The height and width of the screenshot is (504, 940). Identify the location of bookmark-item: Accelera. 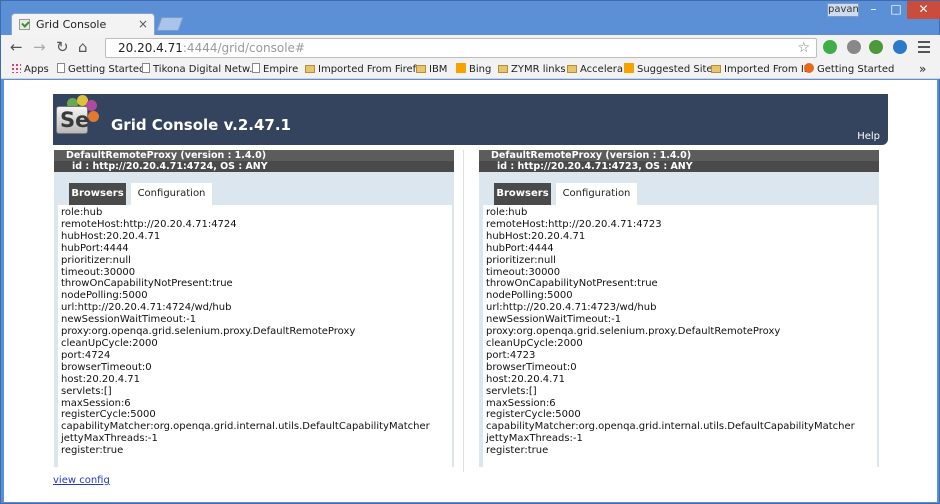
(595, 70).